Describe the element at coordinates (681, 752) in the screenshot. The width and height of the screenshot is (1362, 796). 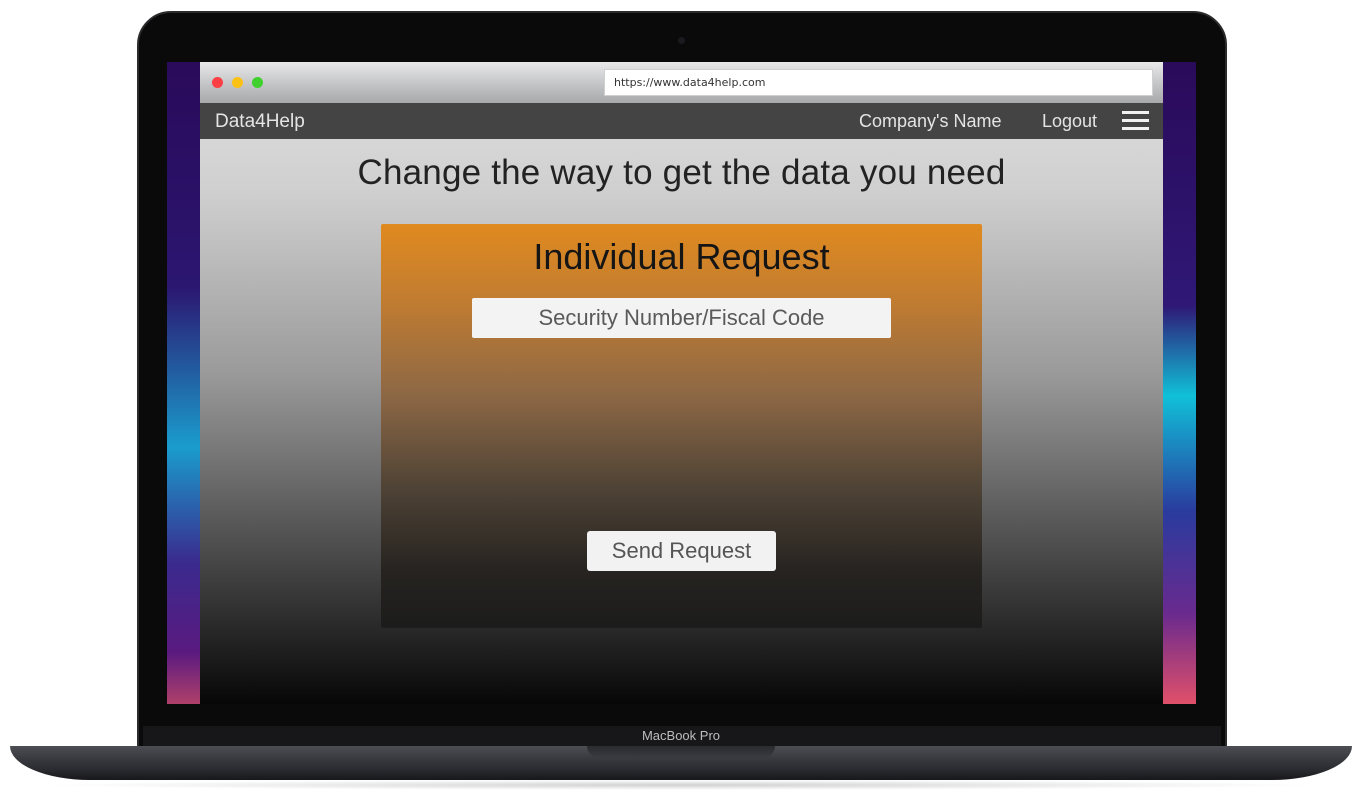
I see `lid-opening-notch` at that location.